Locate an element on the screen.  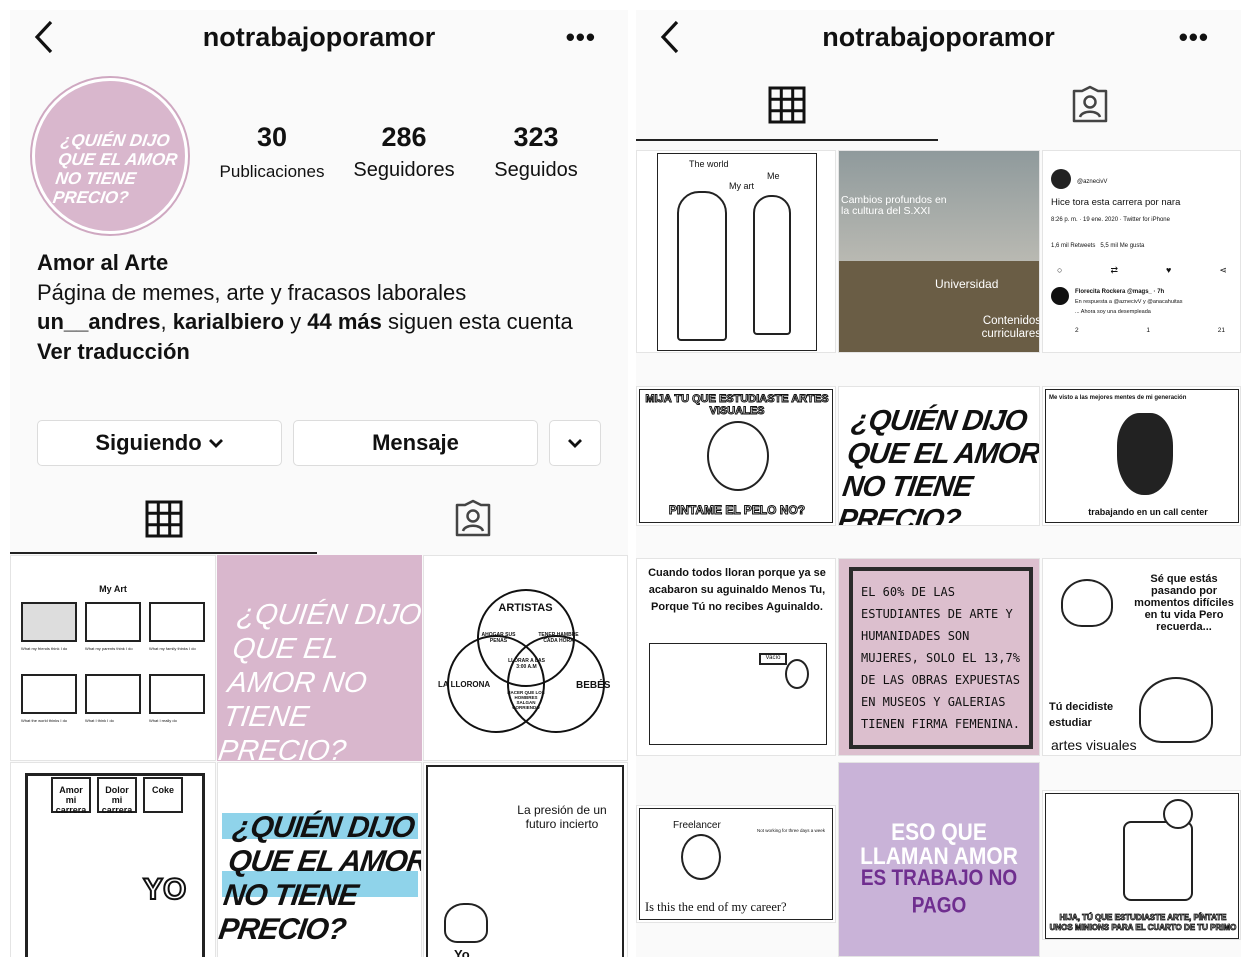
meme-label: Is this the end of my career? is located at coordinates (716, 907).